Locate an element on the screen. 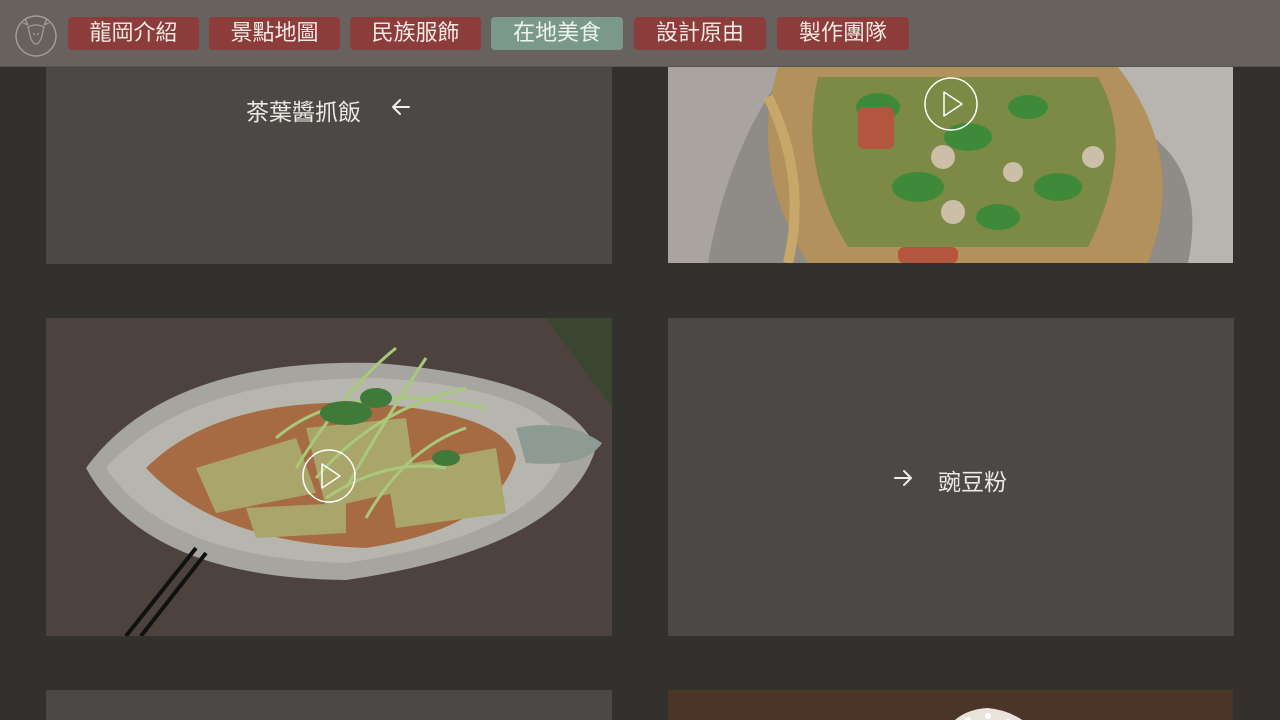 The height and width of the screenshot is (720, 1280). top-nav-bar: 龍岡介紹 景點地圖 民族服飾 在地美食 設計原由 製作團隊 is located at coordinates (640, 33).